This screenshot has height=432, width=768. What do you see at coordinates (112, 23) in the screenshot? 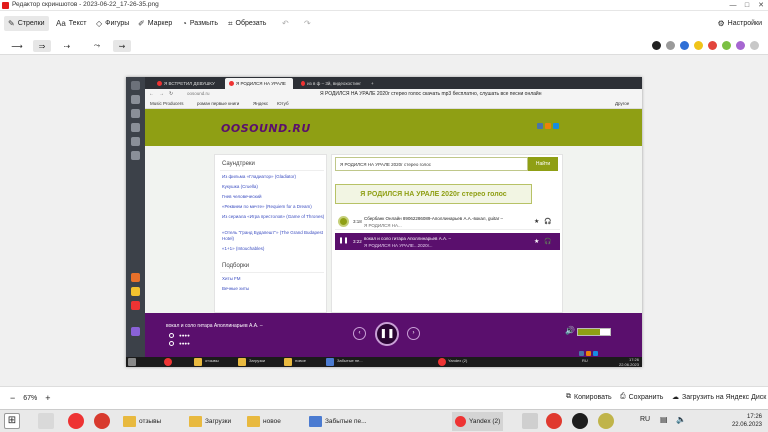
I see `tool-shapes: ◇ Фигуры` at bounding box center [112, 23].